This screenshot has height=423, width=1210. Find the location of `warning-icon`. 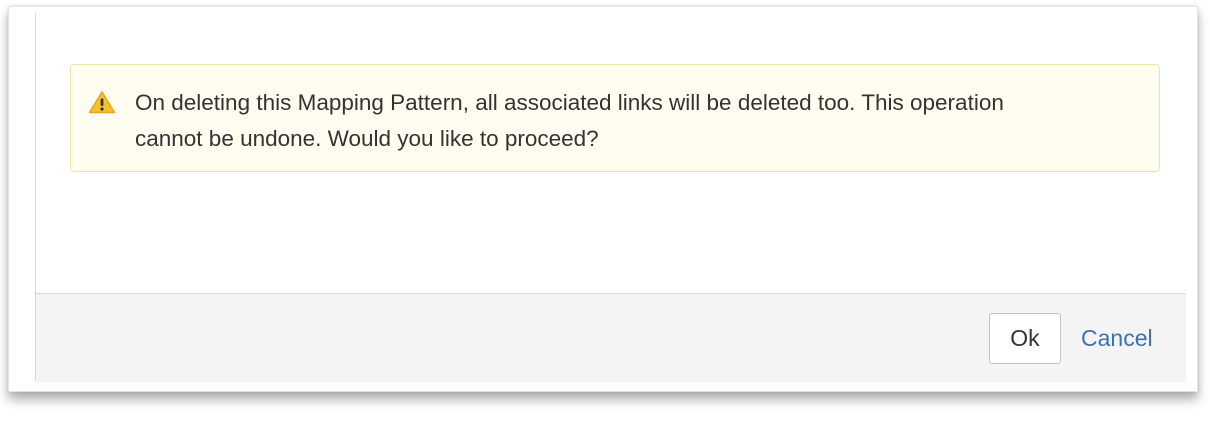

warning-icon is located at coordinates (102, 102).